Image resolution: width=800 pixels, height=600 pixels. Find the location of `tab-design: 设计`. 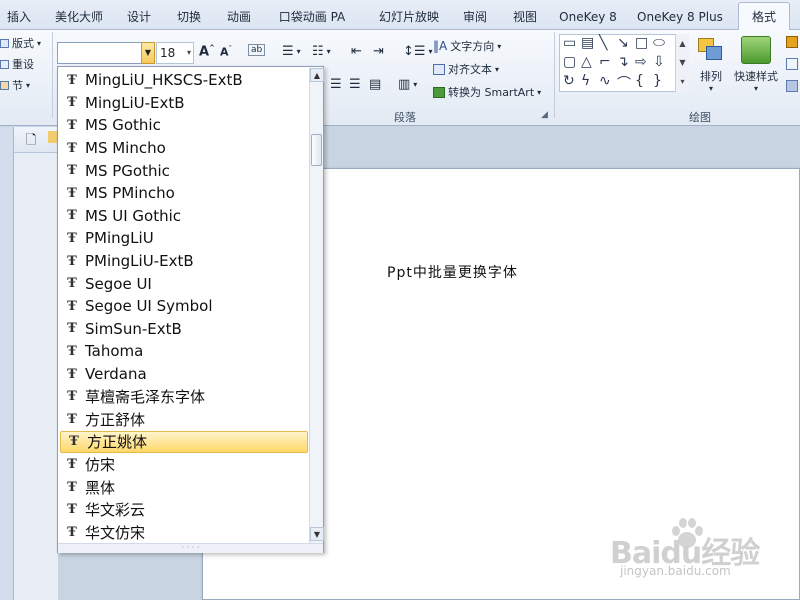

tab-design: 设计 is located at coordinates (139, 17).